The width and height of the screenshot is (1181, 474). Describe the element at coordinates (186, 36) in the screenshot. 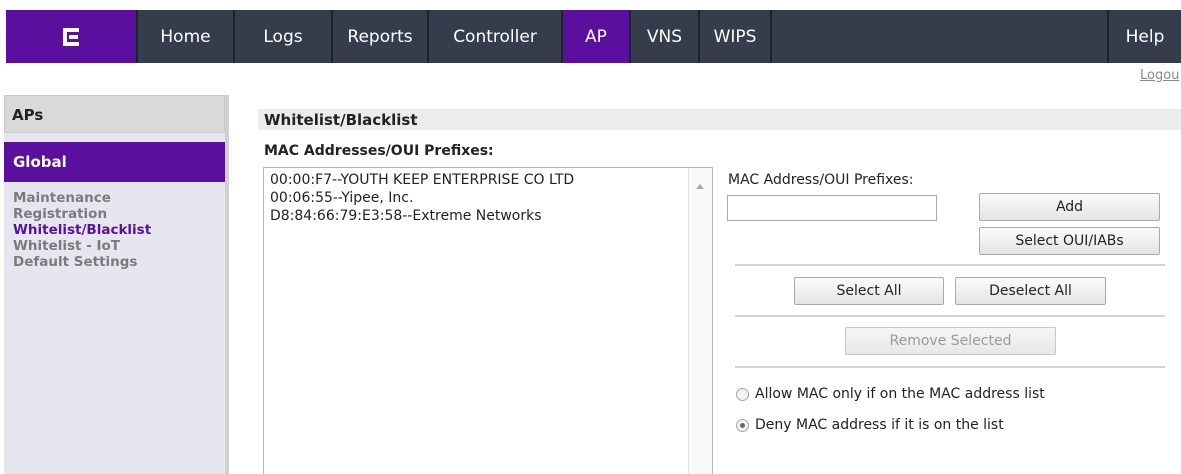

I see `tab-home: Home` at that location.